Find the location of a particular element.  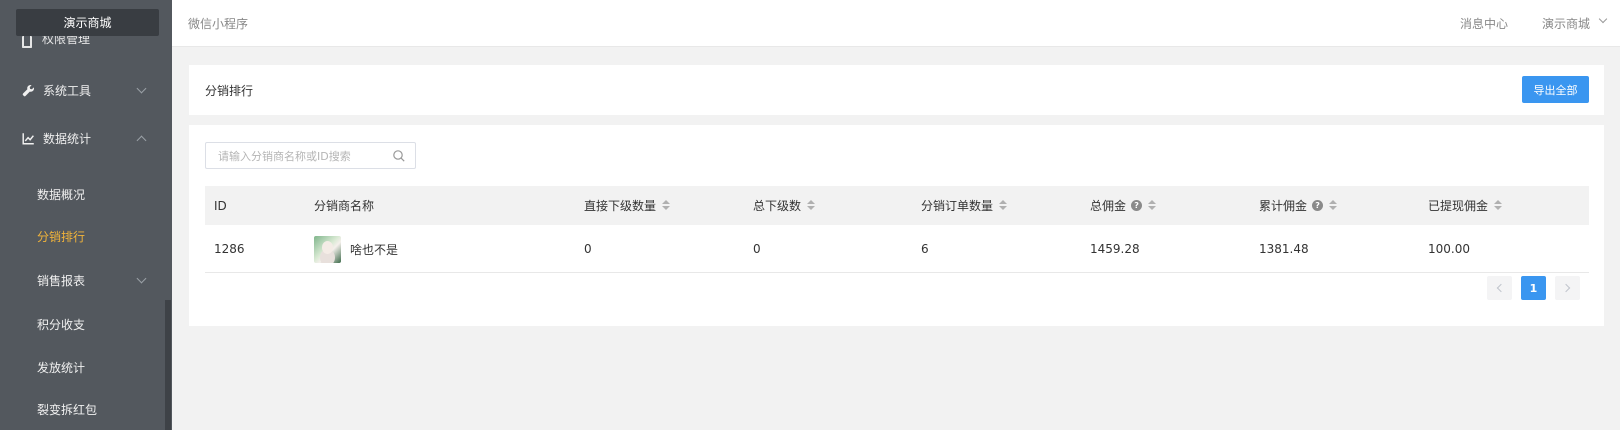

sidebar-item-partial: 权限管理 is located at coordinates (80, 43).